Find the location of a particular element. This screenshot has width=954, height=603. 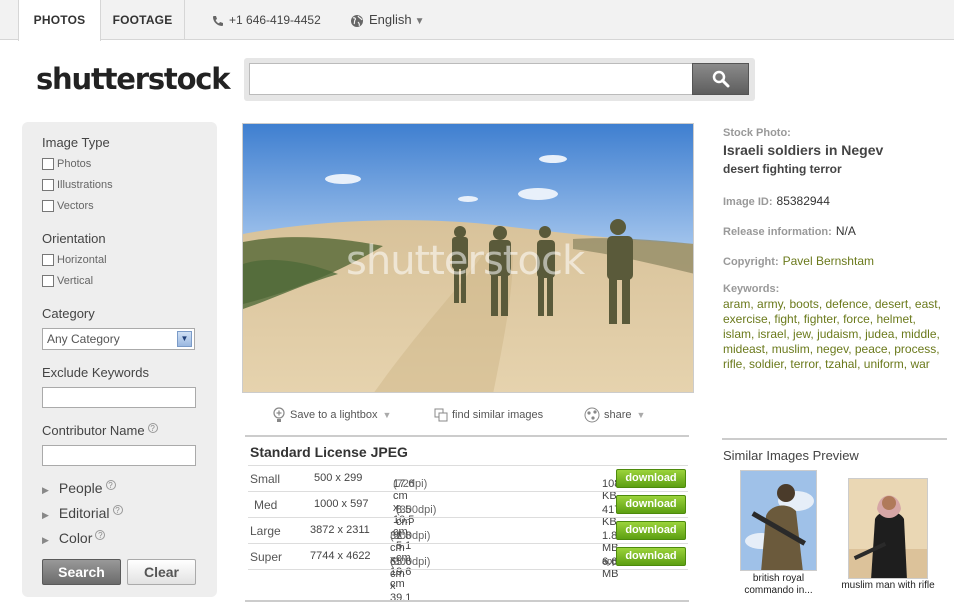

keyword-link: jew is located at coordinates (801, 334).